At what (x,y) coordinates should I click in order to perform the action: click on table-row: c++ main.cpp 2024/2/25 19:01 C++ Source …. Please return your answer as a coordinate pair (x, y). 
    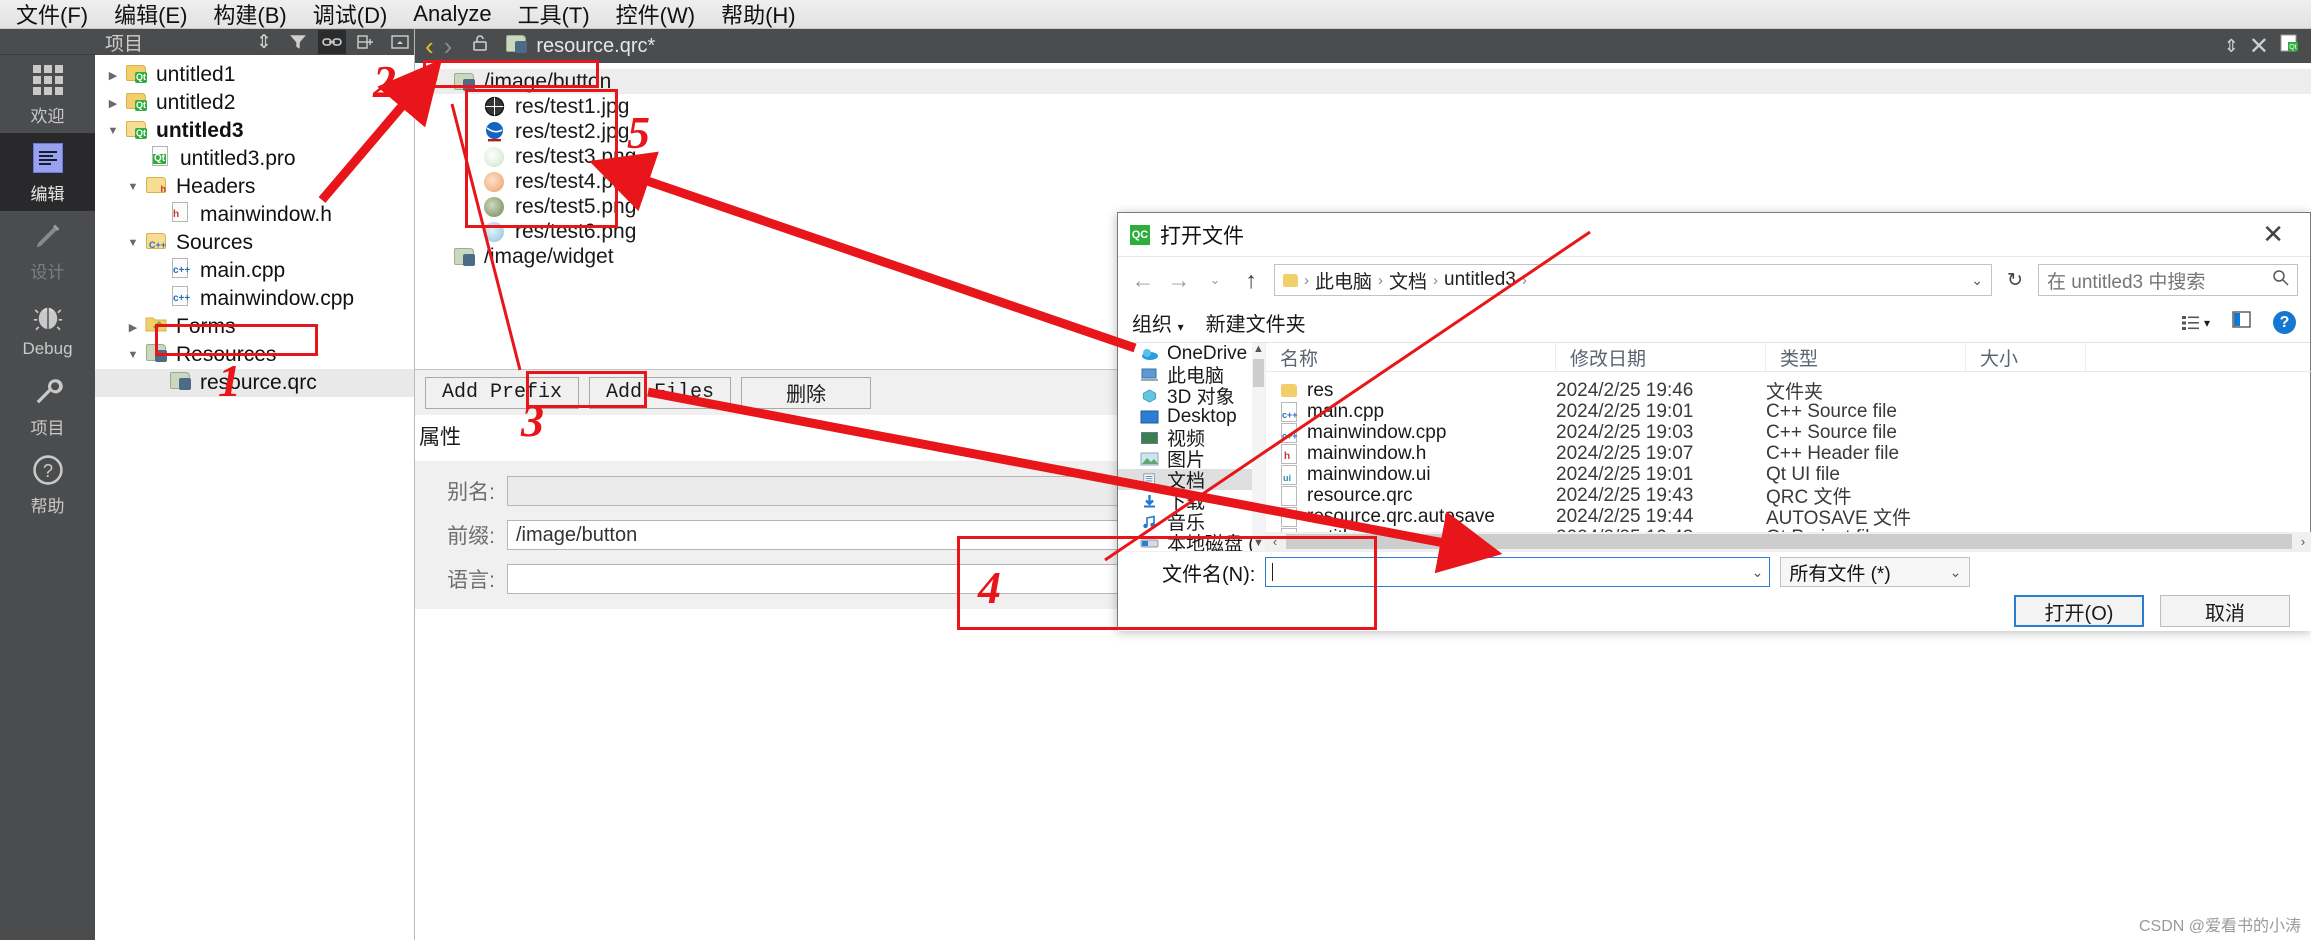
    Looking at the image, I should click on (1788, 411).